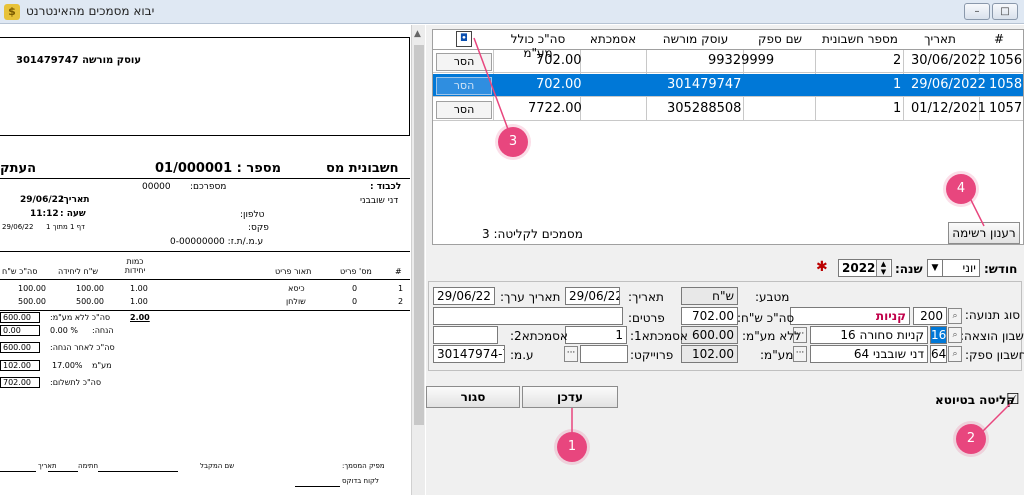 The image size is (1024, 495). What do you see at coordinates (571, 354) in the screenshot?
I see `project-more-button: ···` at bounding box center [571, 354].